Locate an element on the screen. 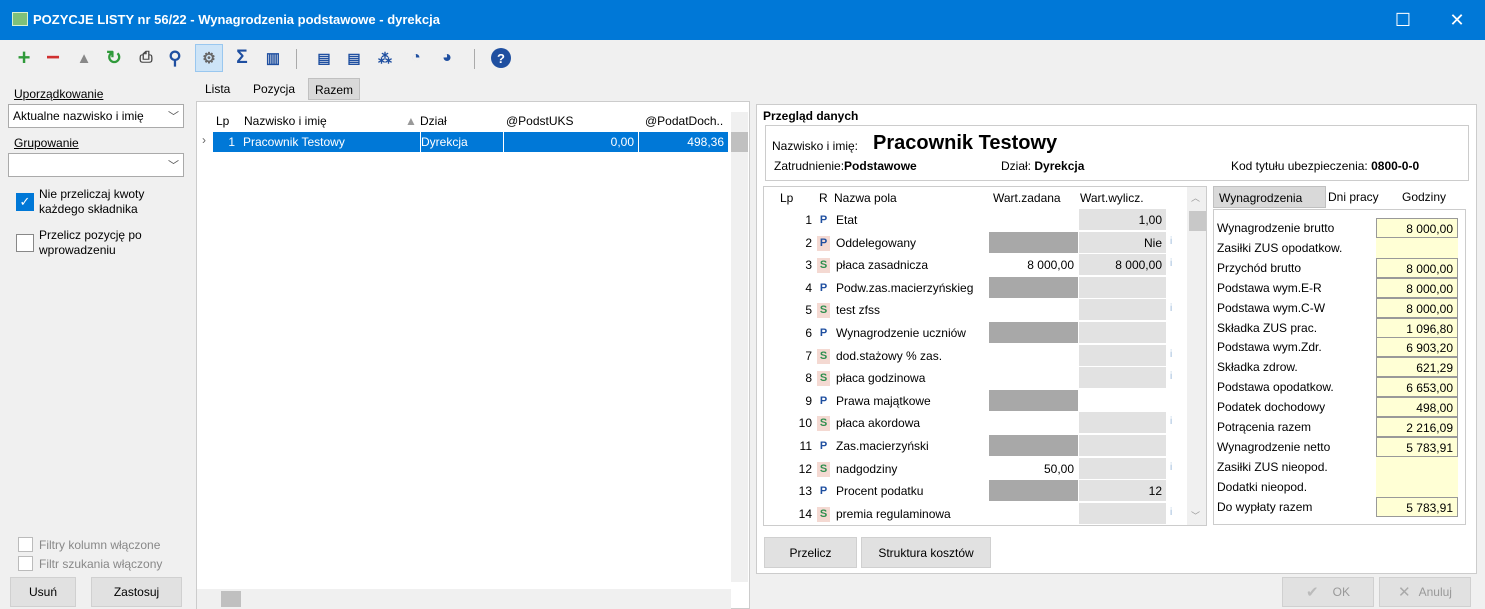 Image resolution: width=1485 pixels, height=609 pixels. plus-icon: + is located at coordinates (24, 57).